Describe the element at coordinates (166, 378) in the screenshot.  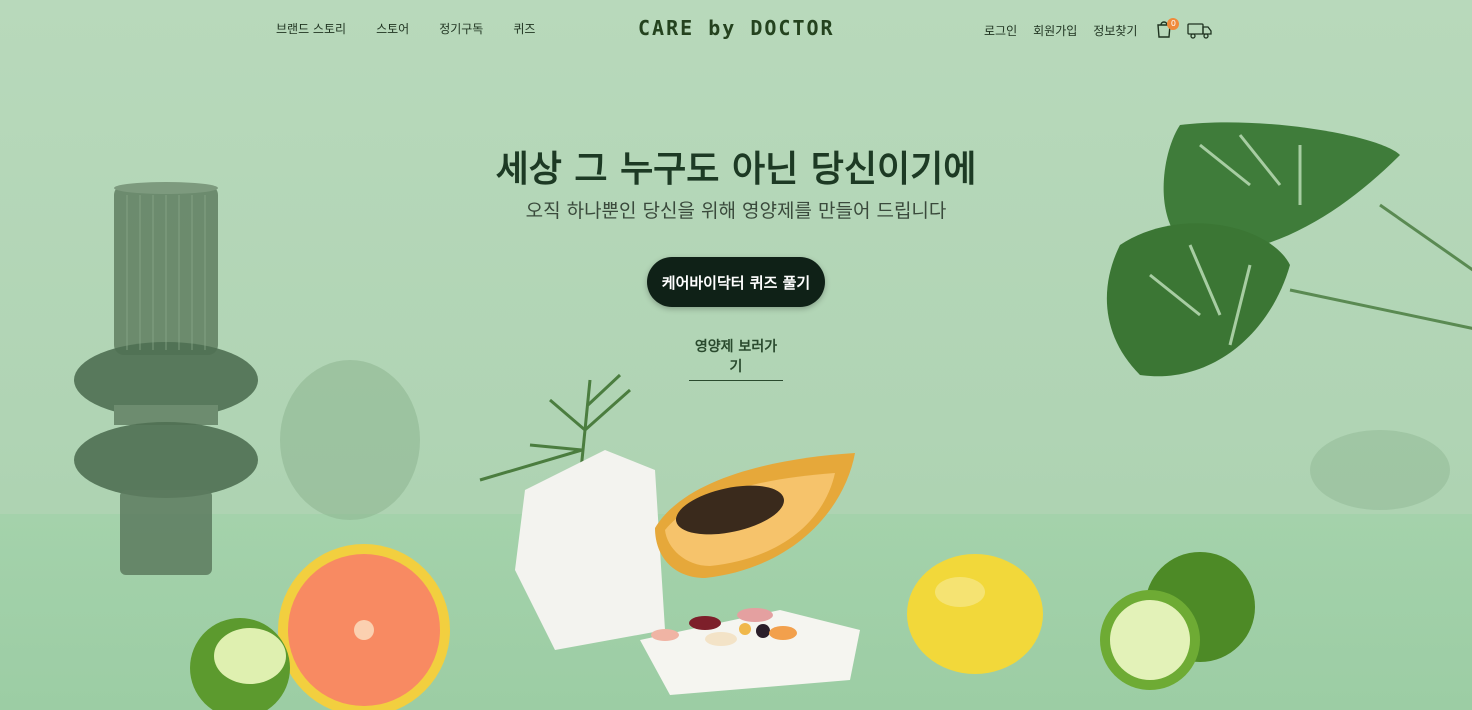
I see `glass-vase-image` at that location.